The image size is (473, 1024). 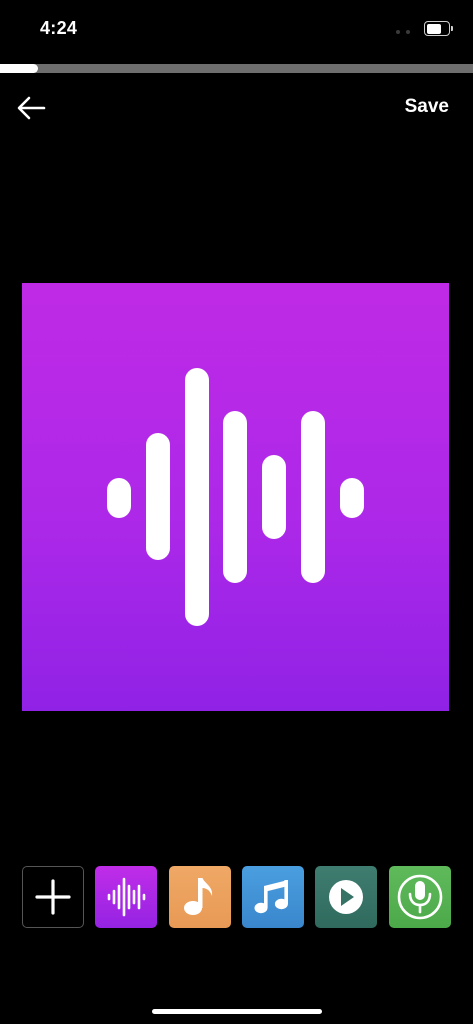 I want to click on play-button, so click(x=346, y=897).